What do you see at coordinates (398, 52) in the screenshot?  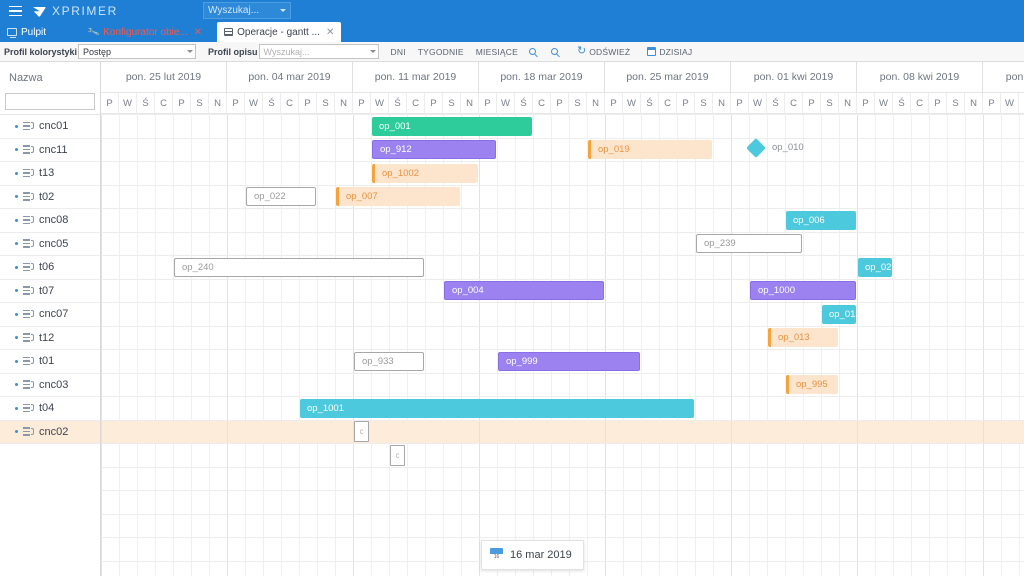 I see `scale-days-button: DNI` at bounding box center [398, 52].